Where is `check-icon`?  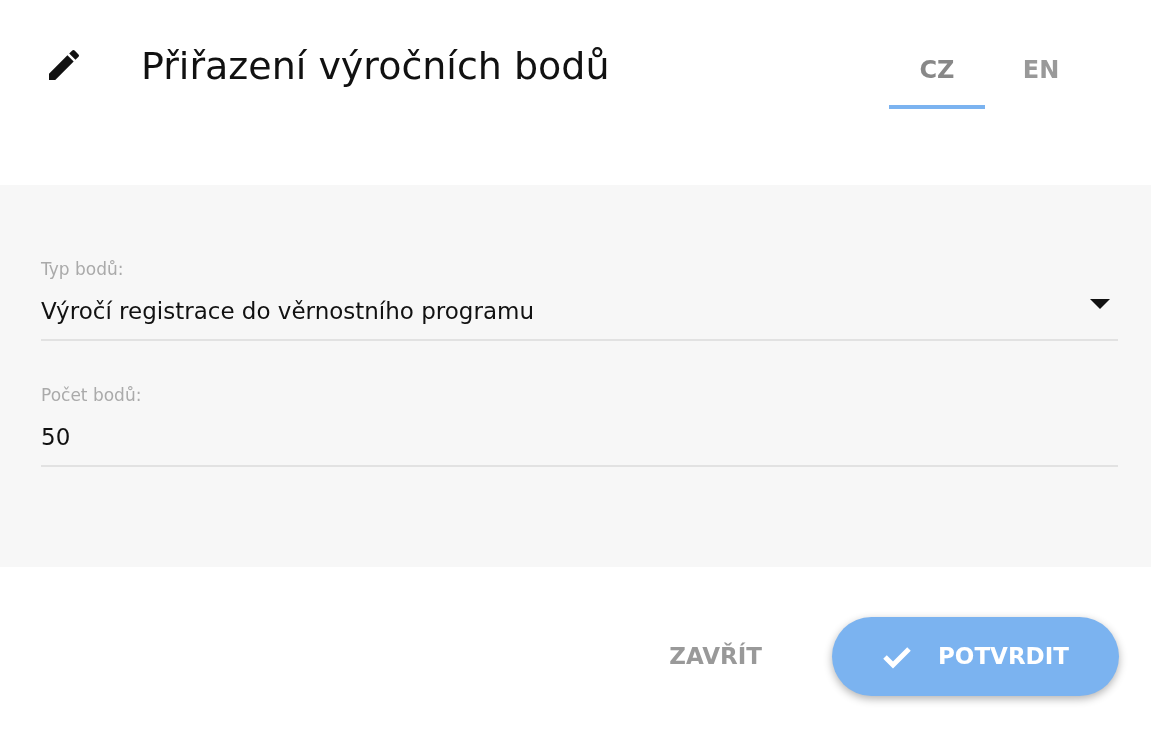 check-icon is located at coordinates (897, 656).